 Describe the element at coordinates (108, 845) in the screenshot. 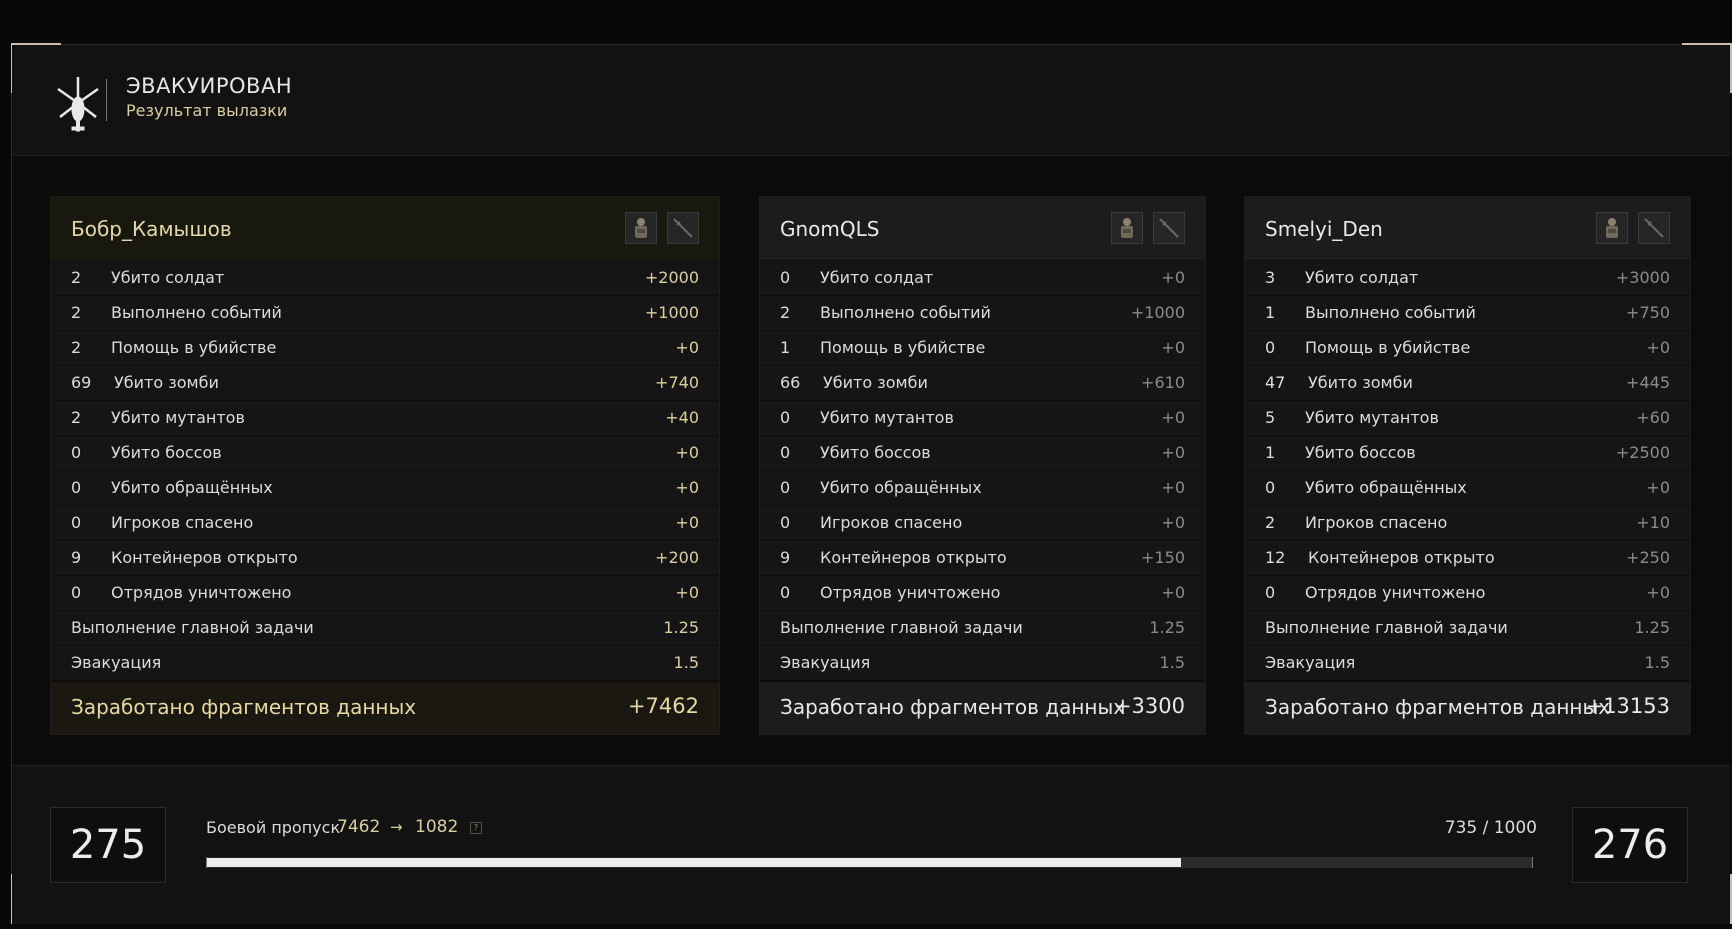

I see `current-level-box: 275` at that location.